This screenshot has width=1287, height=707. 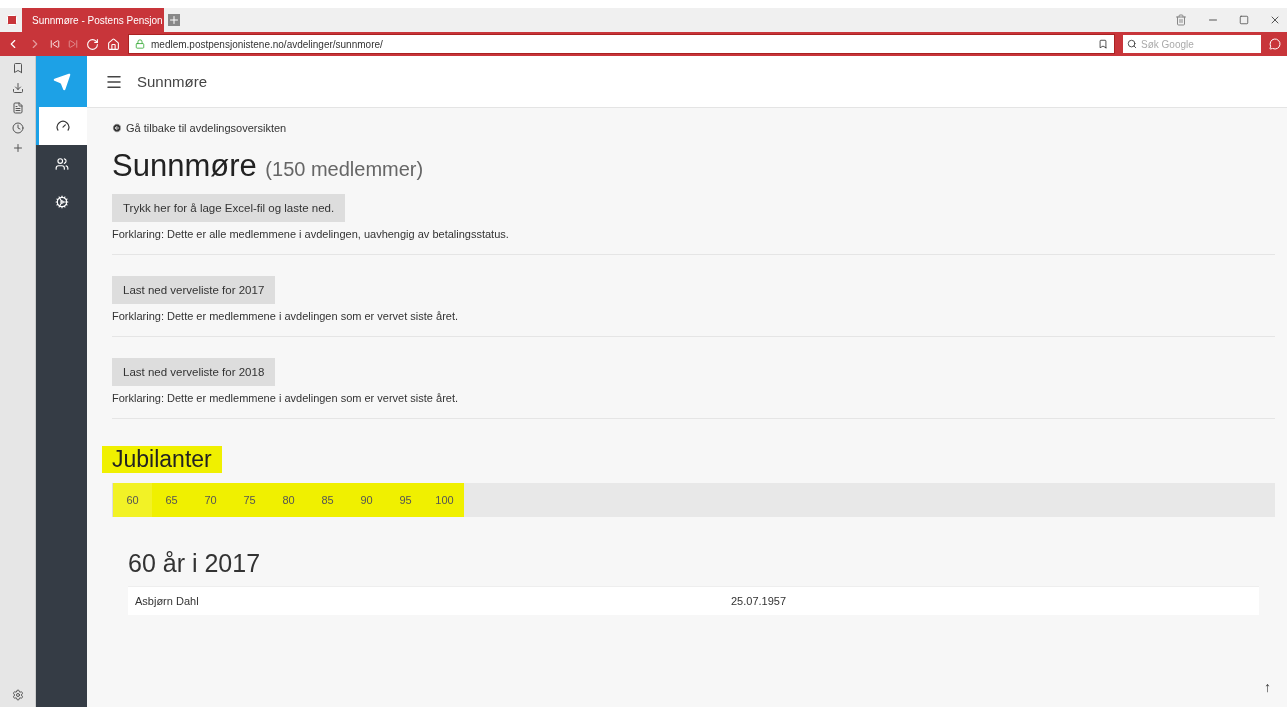 What do you see at coordinates (1275, 20) in the screenshot?
I see `close-icon` at bounding box center [1275, 20].